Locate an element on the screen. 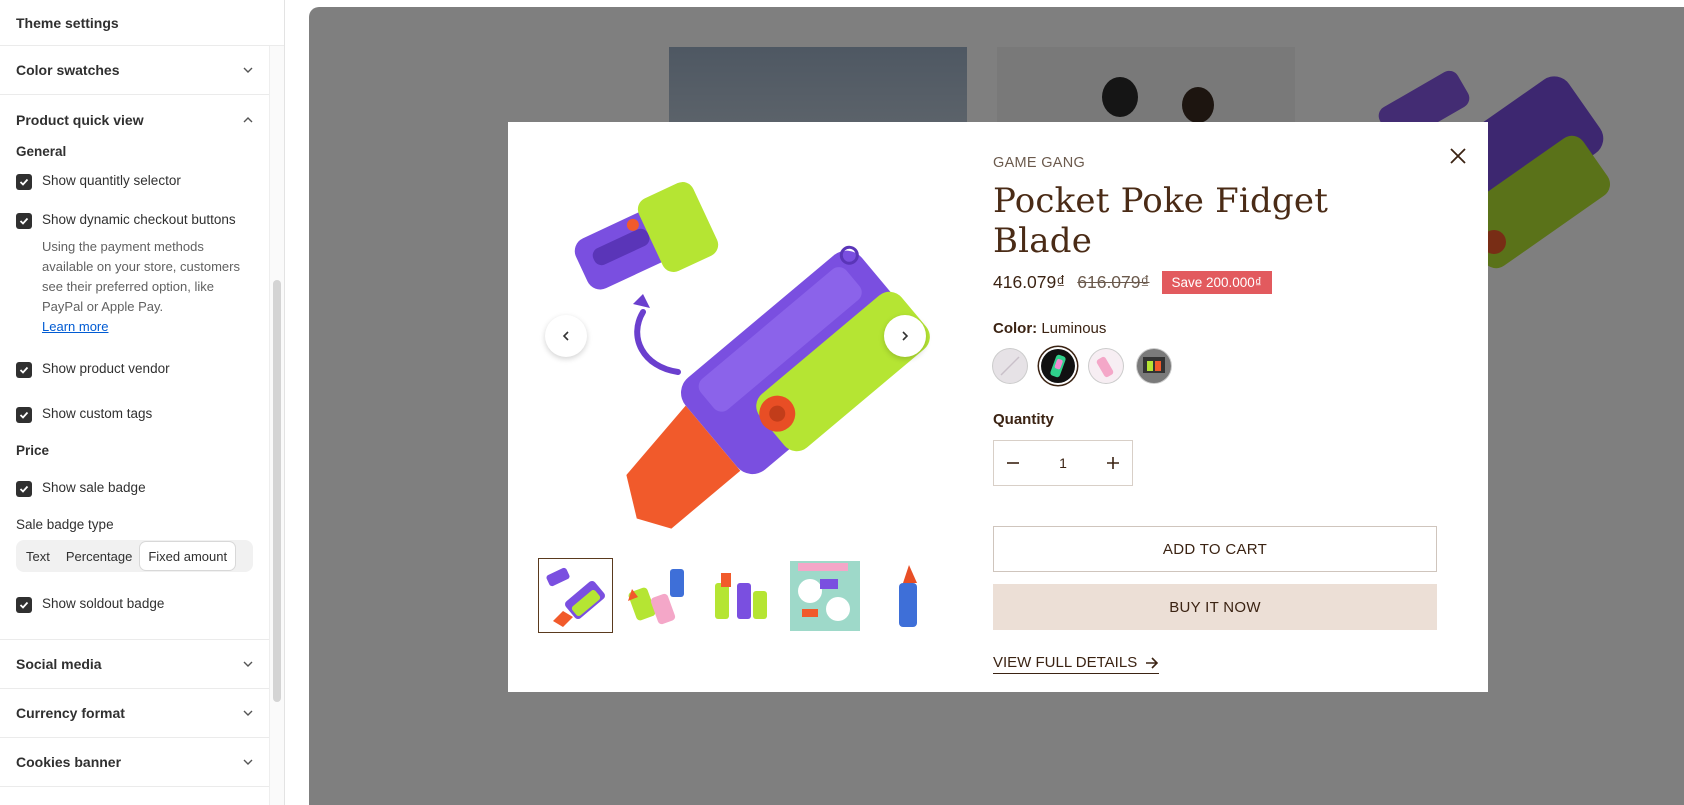  swatch-luminous is located at coordinates (1058, 366).